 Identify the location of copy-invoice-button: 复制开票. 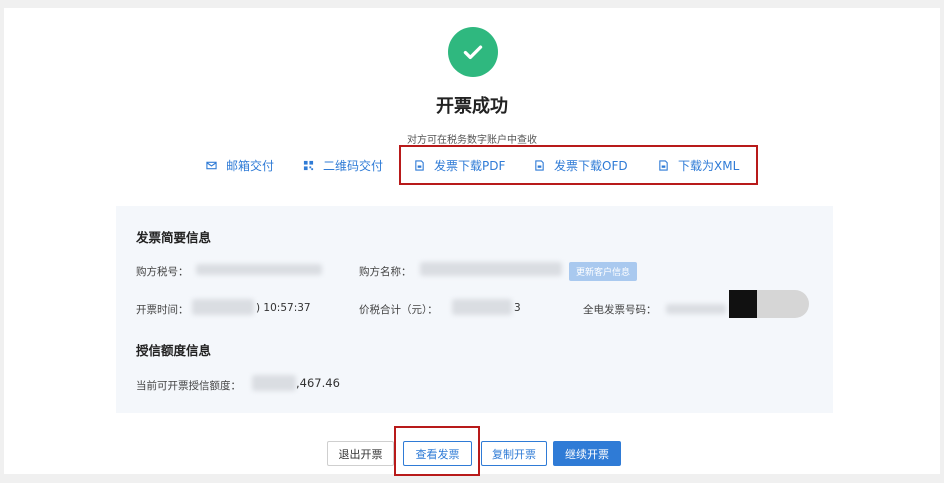
(514, 453).